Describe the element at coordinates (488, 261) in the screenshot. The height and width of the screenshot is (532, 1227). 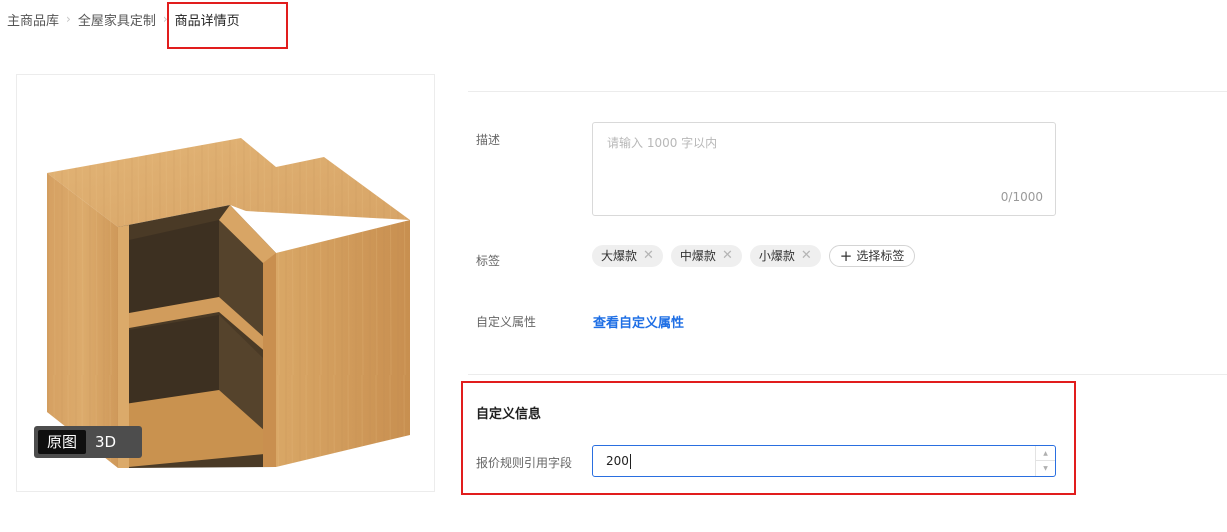
I see `tags-label: 标签` at that location.